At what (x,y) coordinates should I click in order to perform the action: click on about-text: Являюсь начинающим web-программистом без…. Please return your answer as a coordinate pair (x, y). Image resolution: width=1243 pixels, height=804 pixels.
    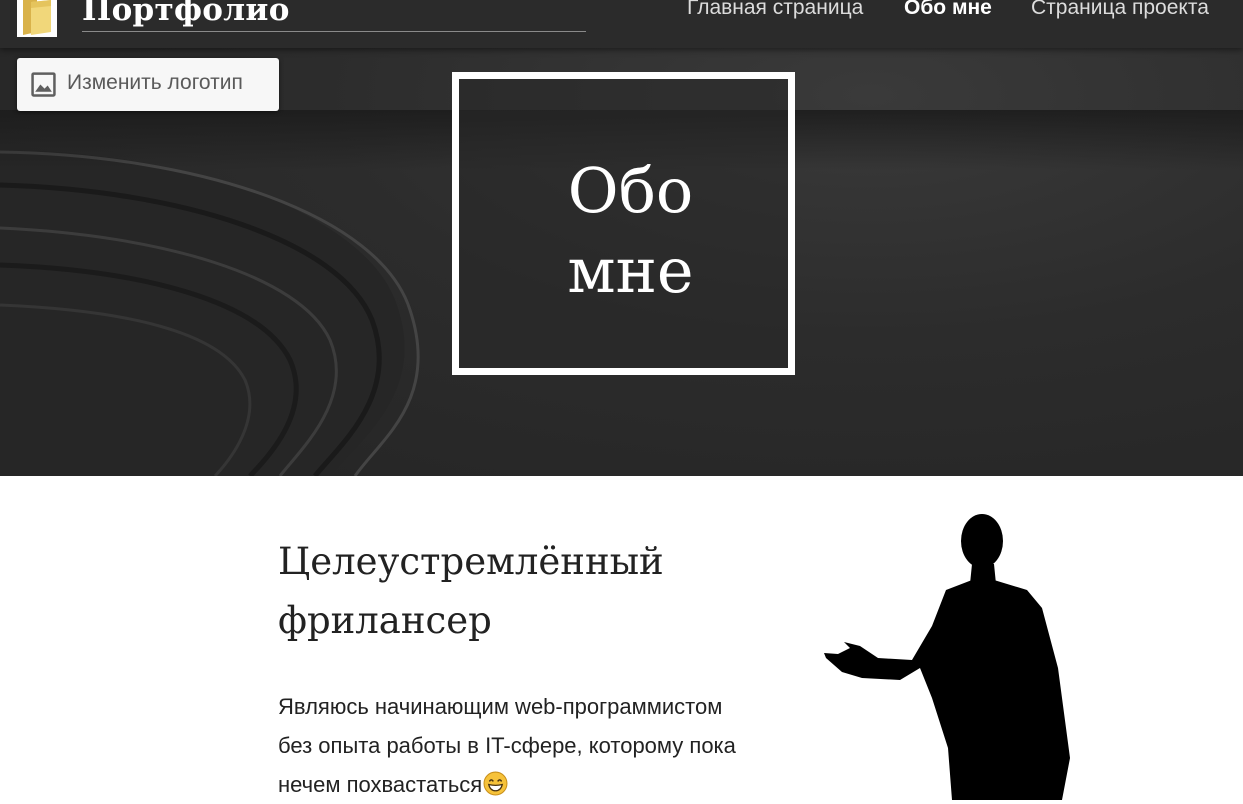
    Looking at the image, I should click on (528, 745).